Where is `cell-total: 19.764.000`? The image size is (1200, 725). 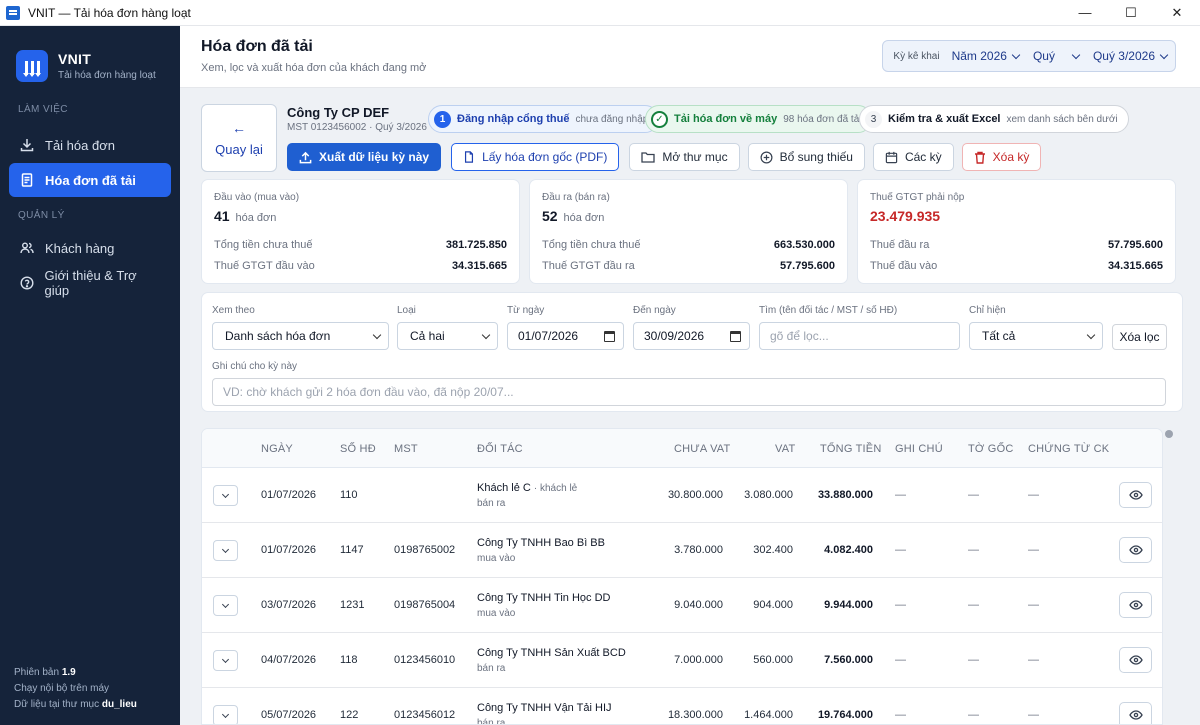 cell-total: 19.764.000 is located at coordinates (845, 715).